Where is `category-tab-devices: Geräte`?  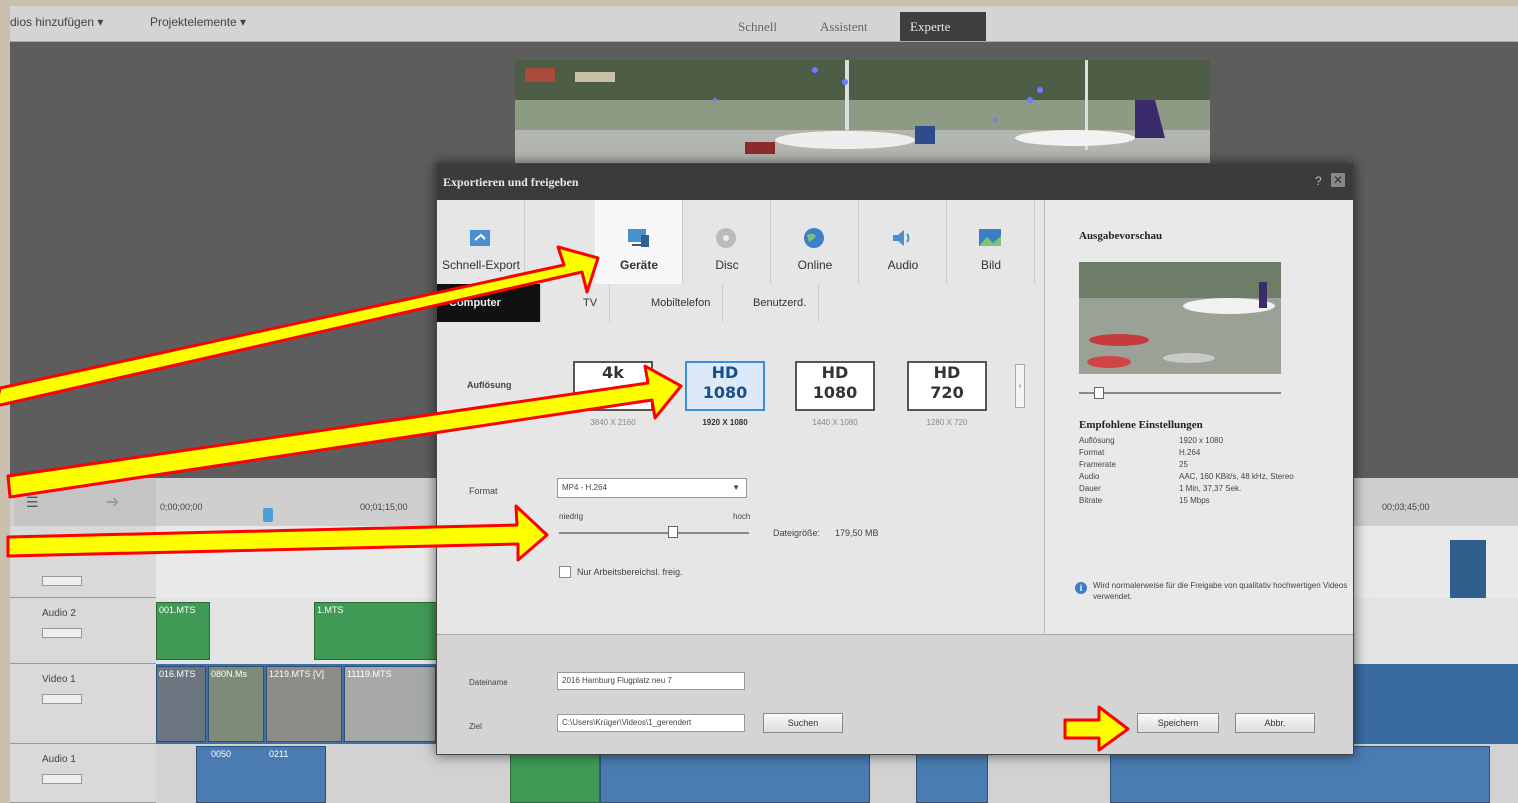
category-tab-devices: Geräte is located at coordinates (639, 242).